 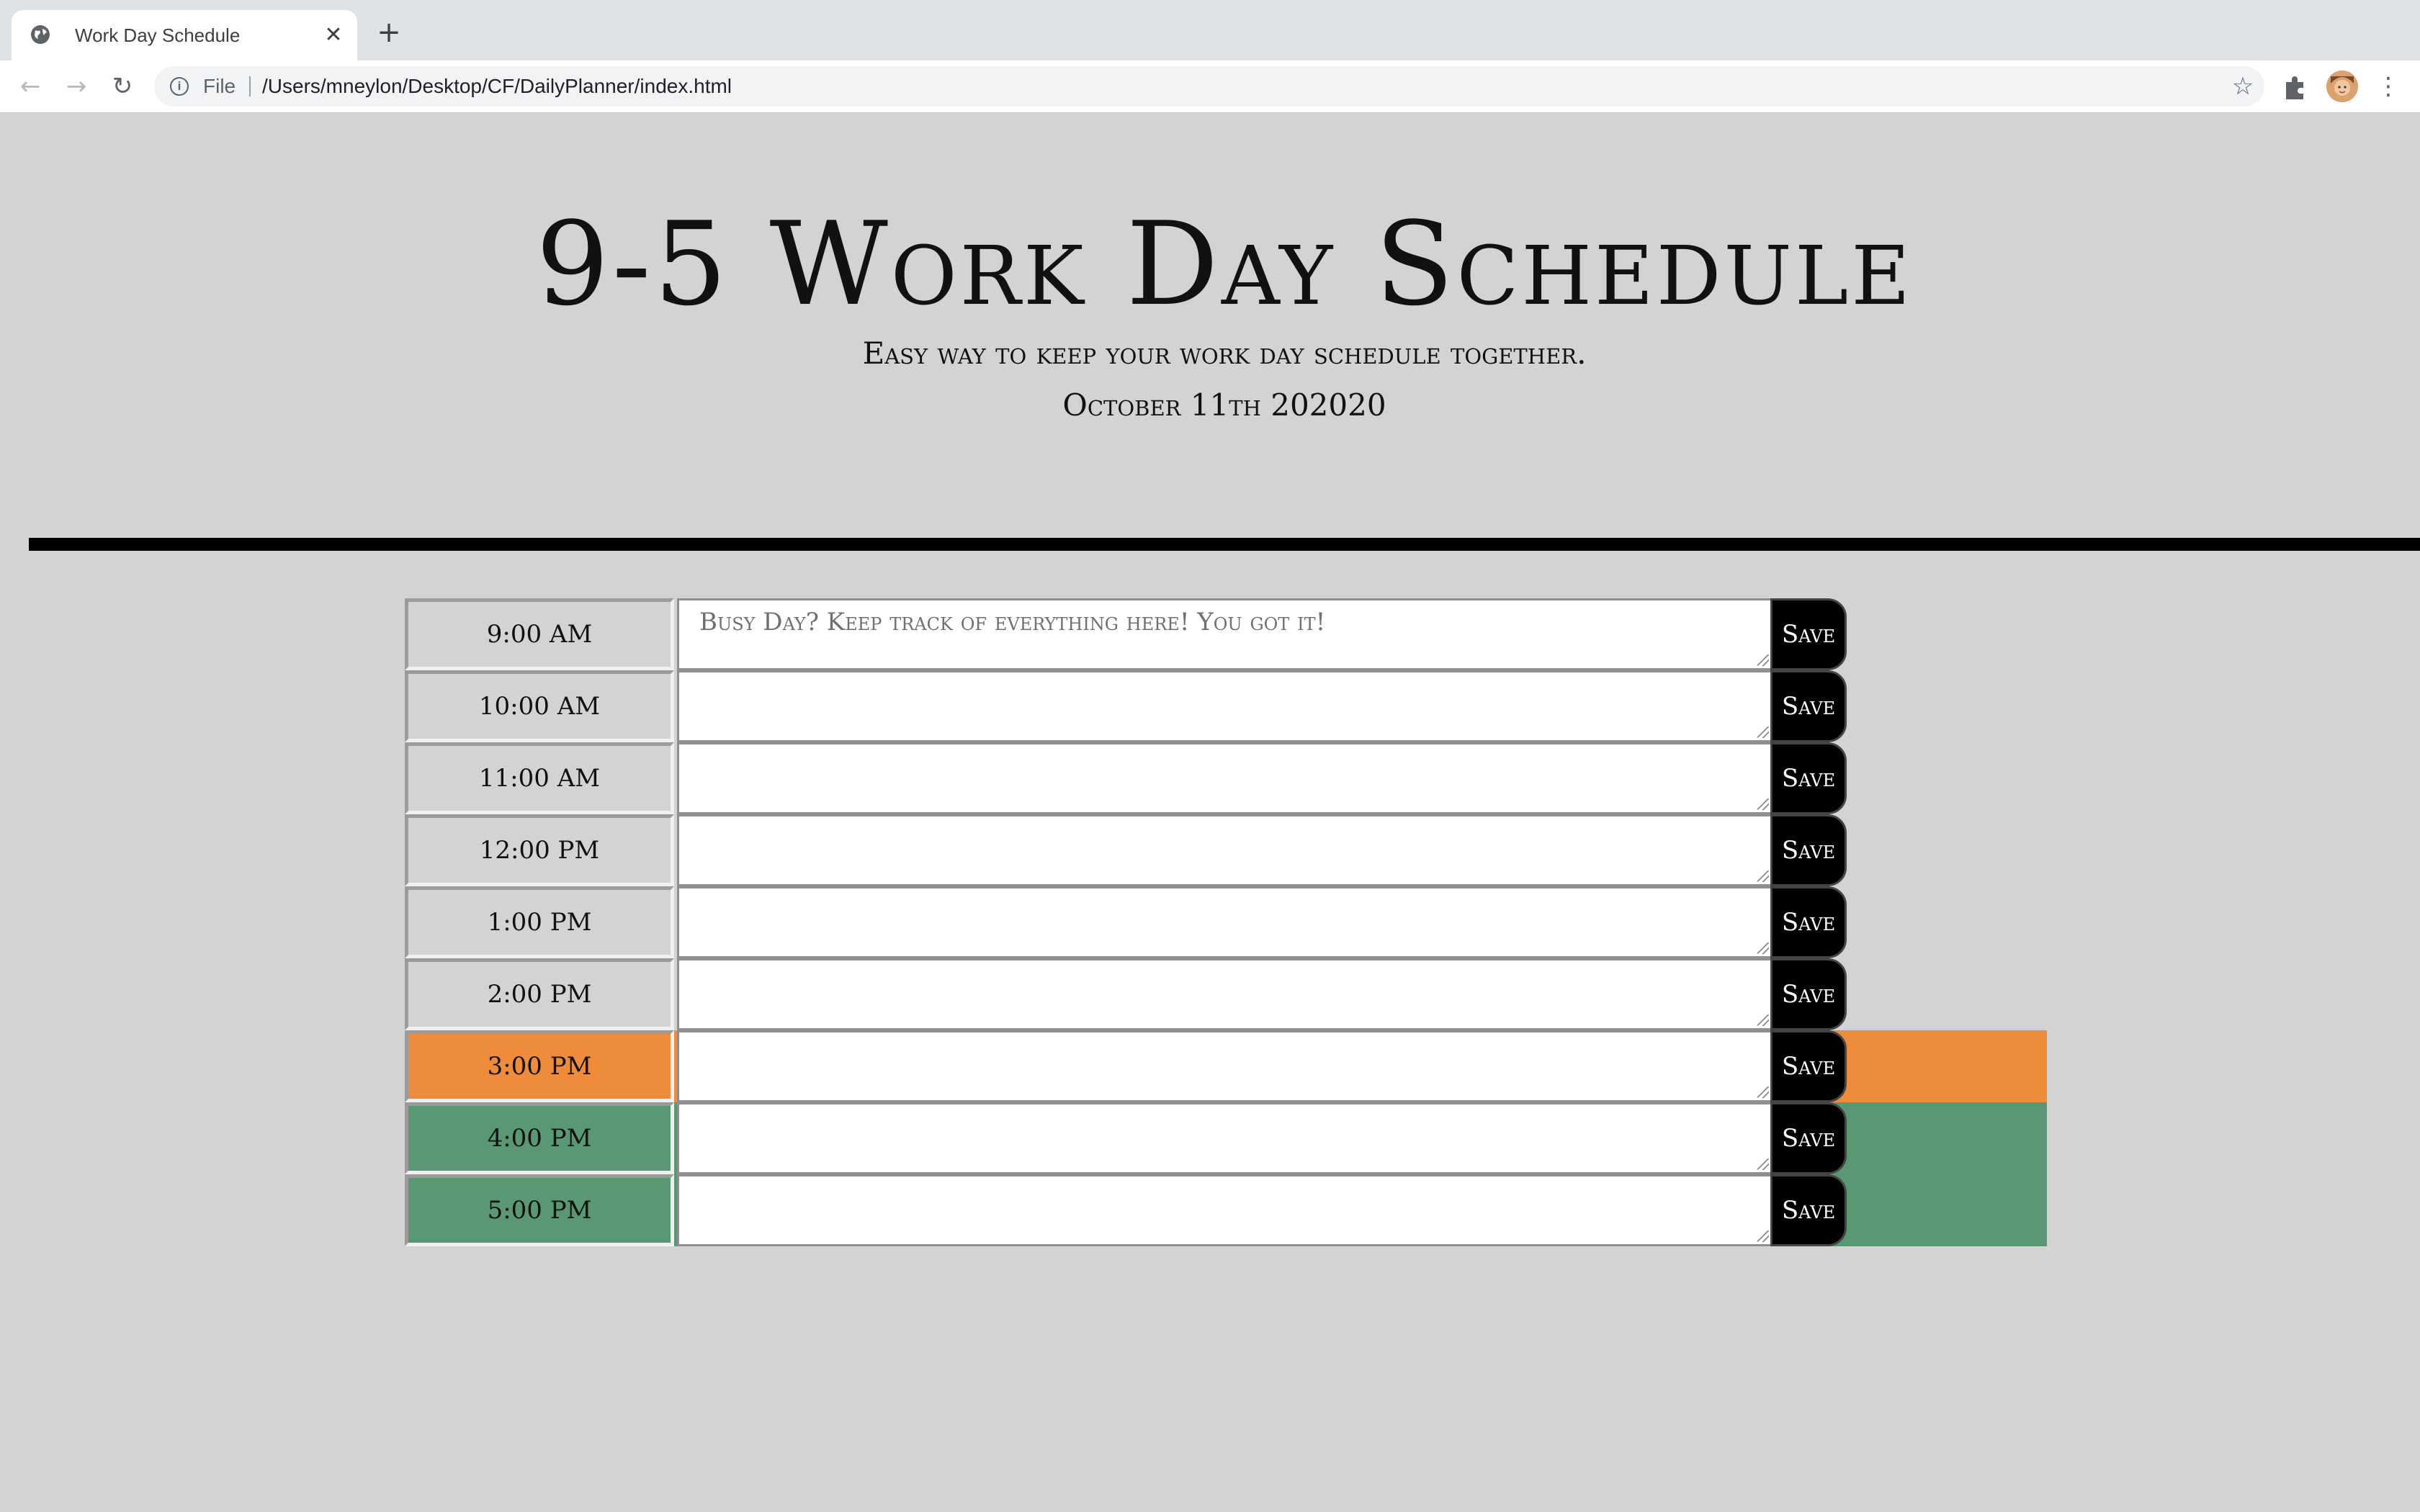 I want to click on time-block-row: 2:00 PM Save, so click(x=1226, y=994).